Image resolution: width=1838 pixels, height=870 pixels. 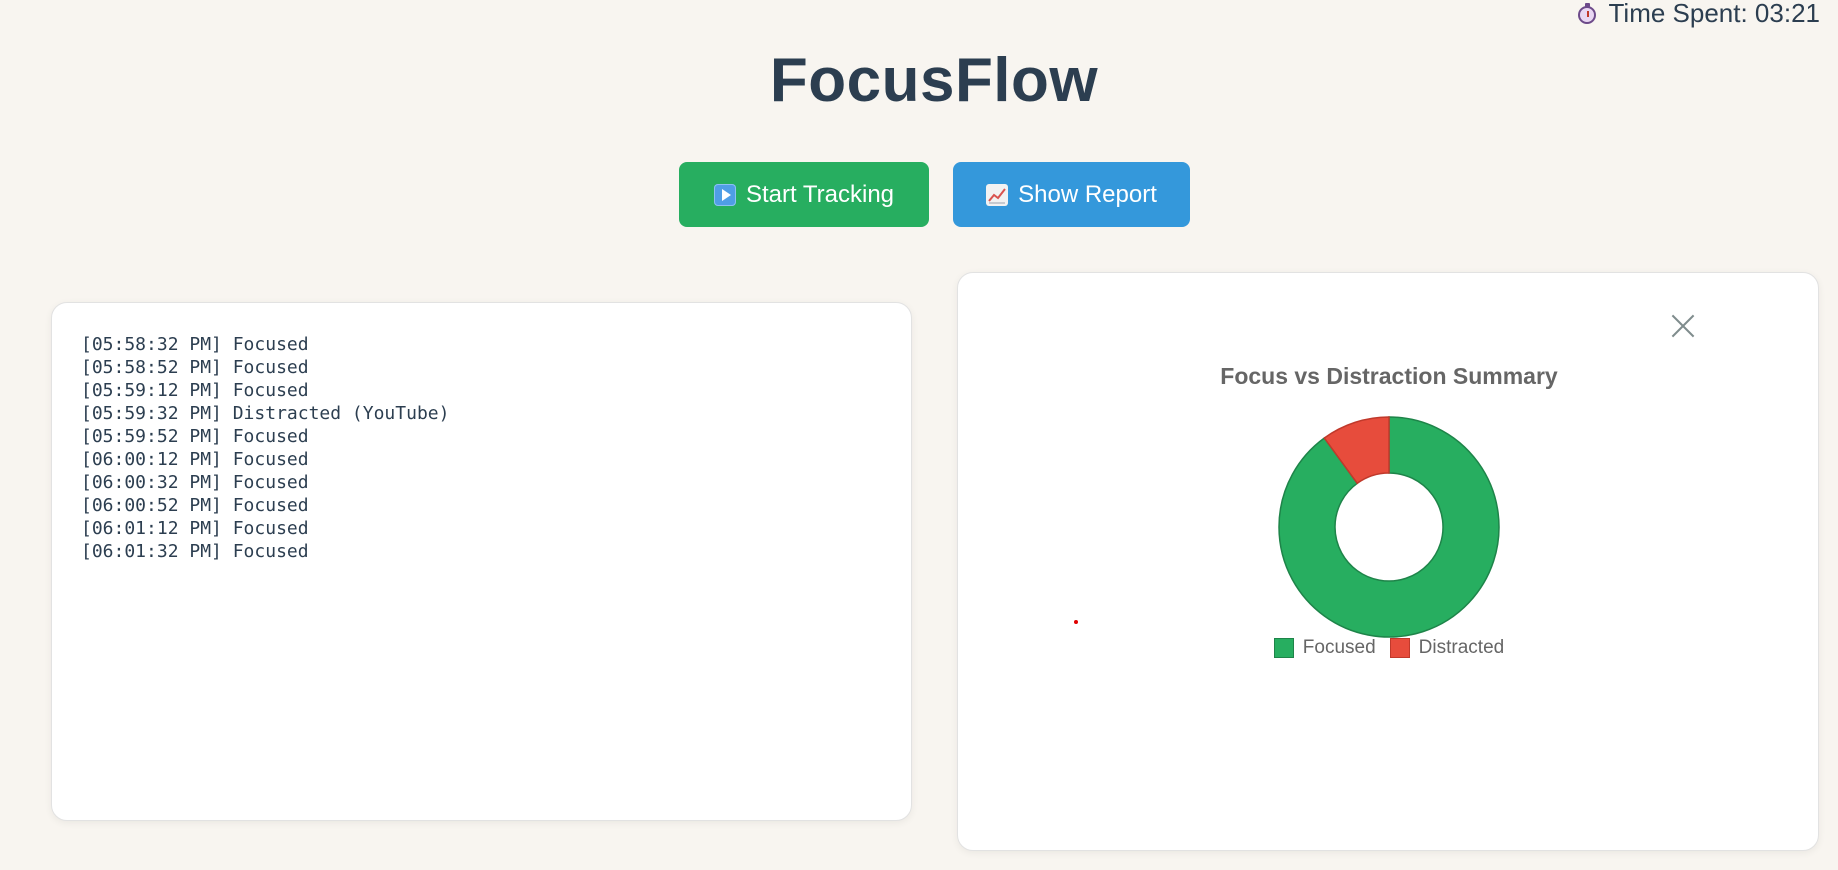 I want to click on page-title: FocusFlow, so click(x=934, y=80).